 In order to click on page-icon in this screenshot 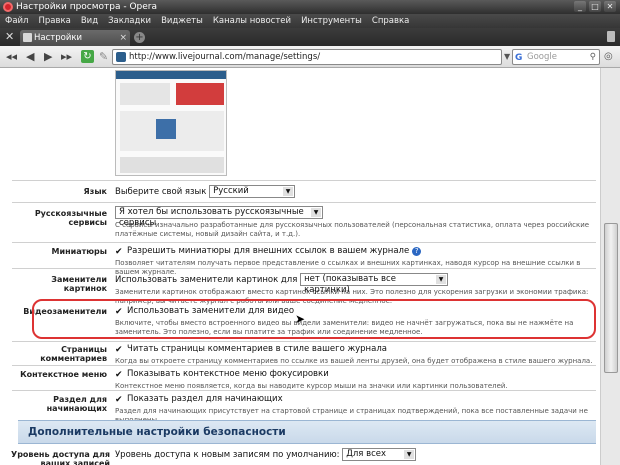, I will do `click(27, 37)`.